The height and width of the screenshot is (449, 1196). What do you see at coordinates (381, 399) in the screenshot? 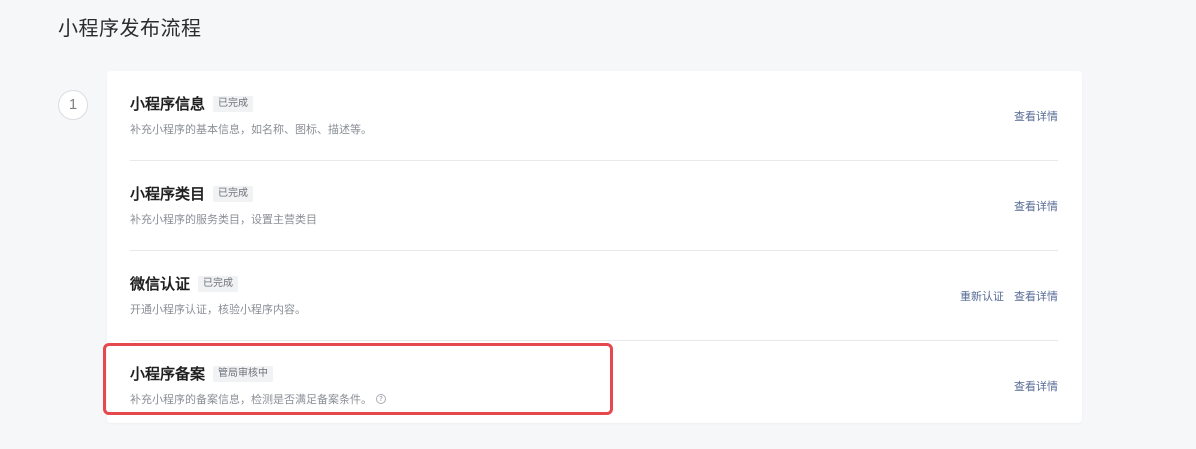
I see `help-icon: ?` at bounding box center [381, 399].